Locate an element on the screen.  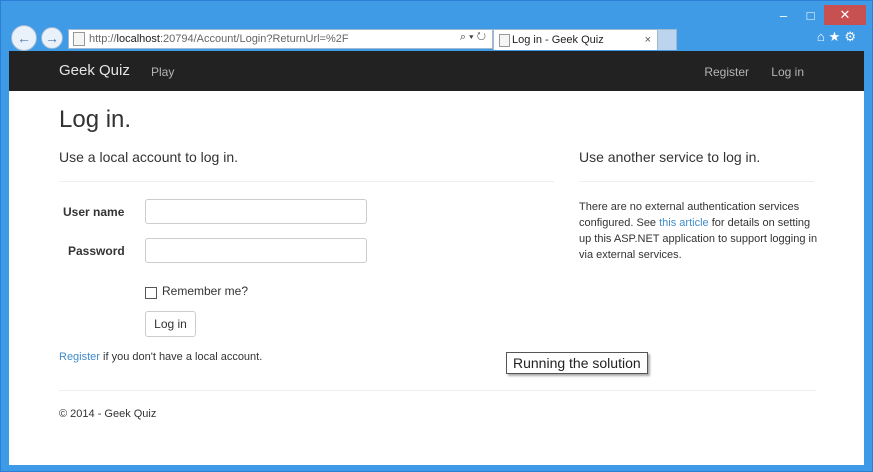
remember-me-label: Remember me? is located at coordinates (205, 291).